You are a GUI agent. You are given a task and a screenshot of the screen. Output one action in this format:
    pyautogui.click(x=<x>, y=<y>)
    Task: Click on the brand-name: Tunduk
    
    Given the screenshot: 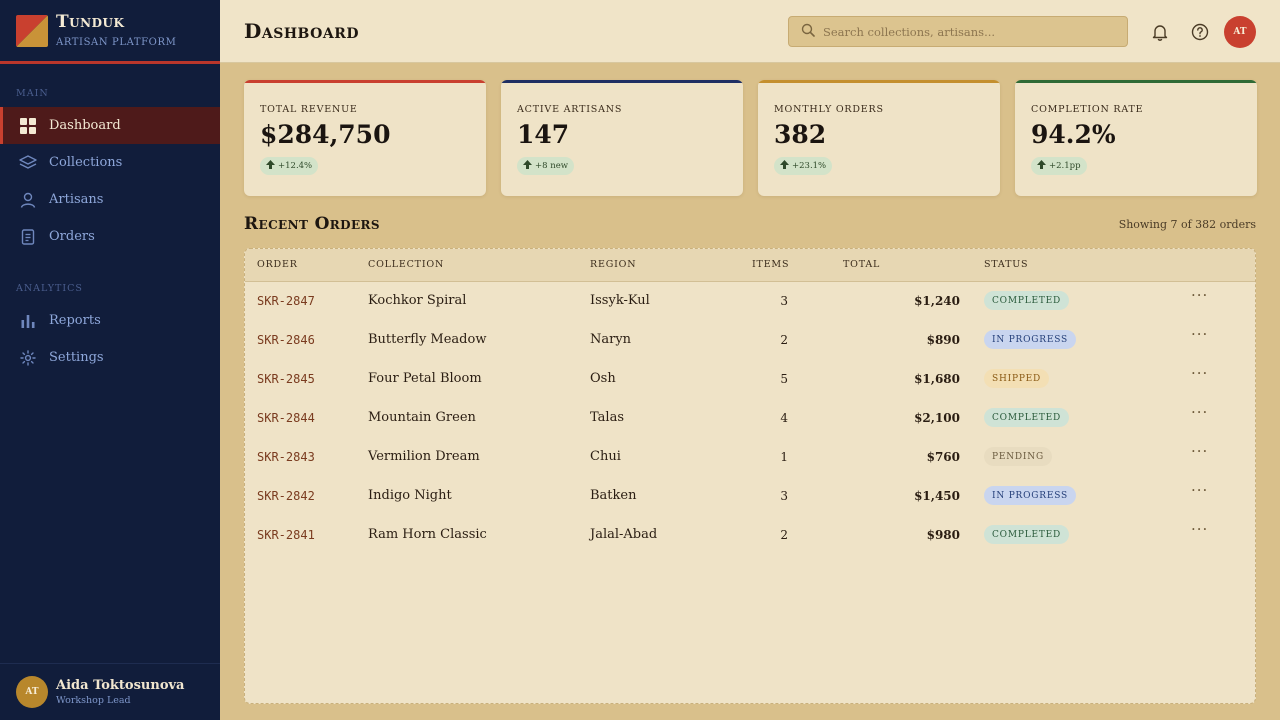 What is the action you would take?
    pyautogui.click(x=90, y=22)
    